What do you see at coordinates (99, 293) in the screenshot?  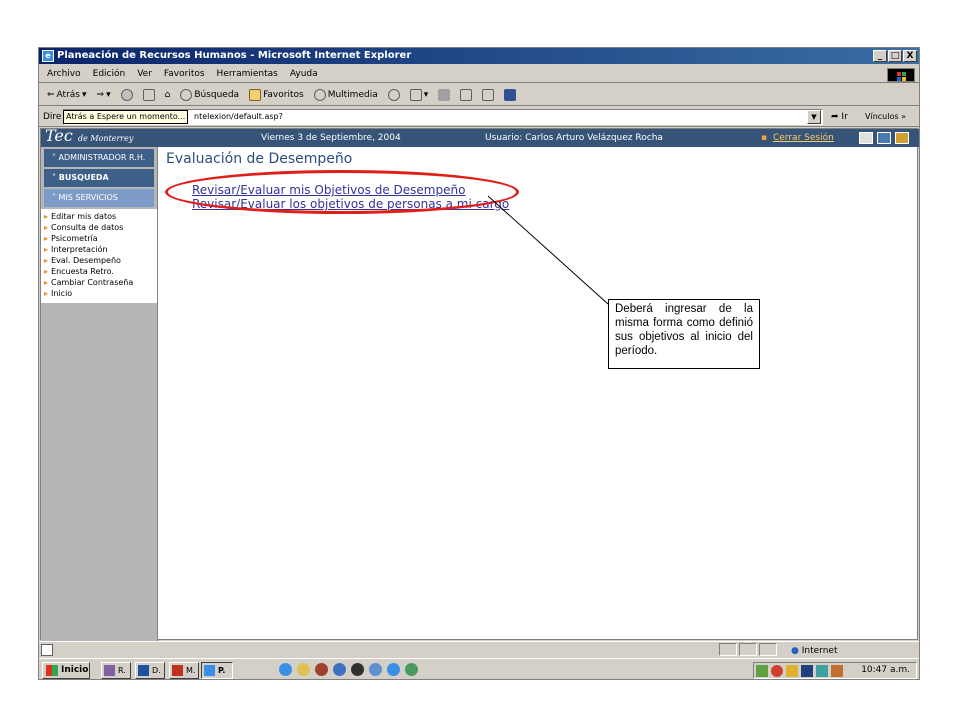 I see `sidebar-item-inicio: ▸ Inicio` at bounding box center [99, 293].